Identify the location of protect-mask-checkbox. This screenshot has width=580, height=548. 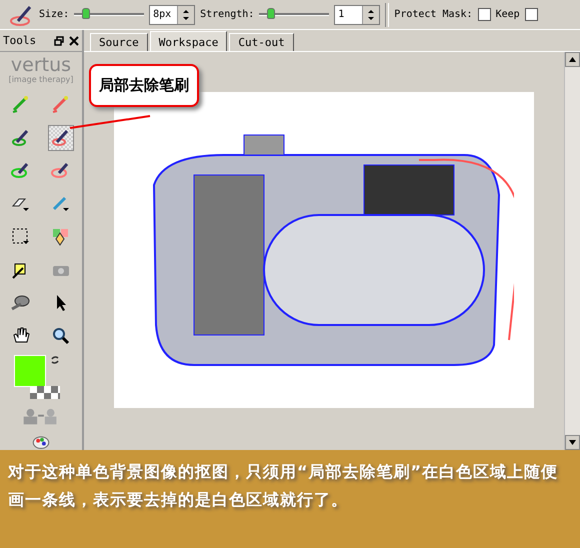
(484, 14).